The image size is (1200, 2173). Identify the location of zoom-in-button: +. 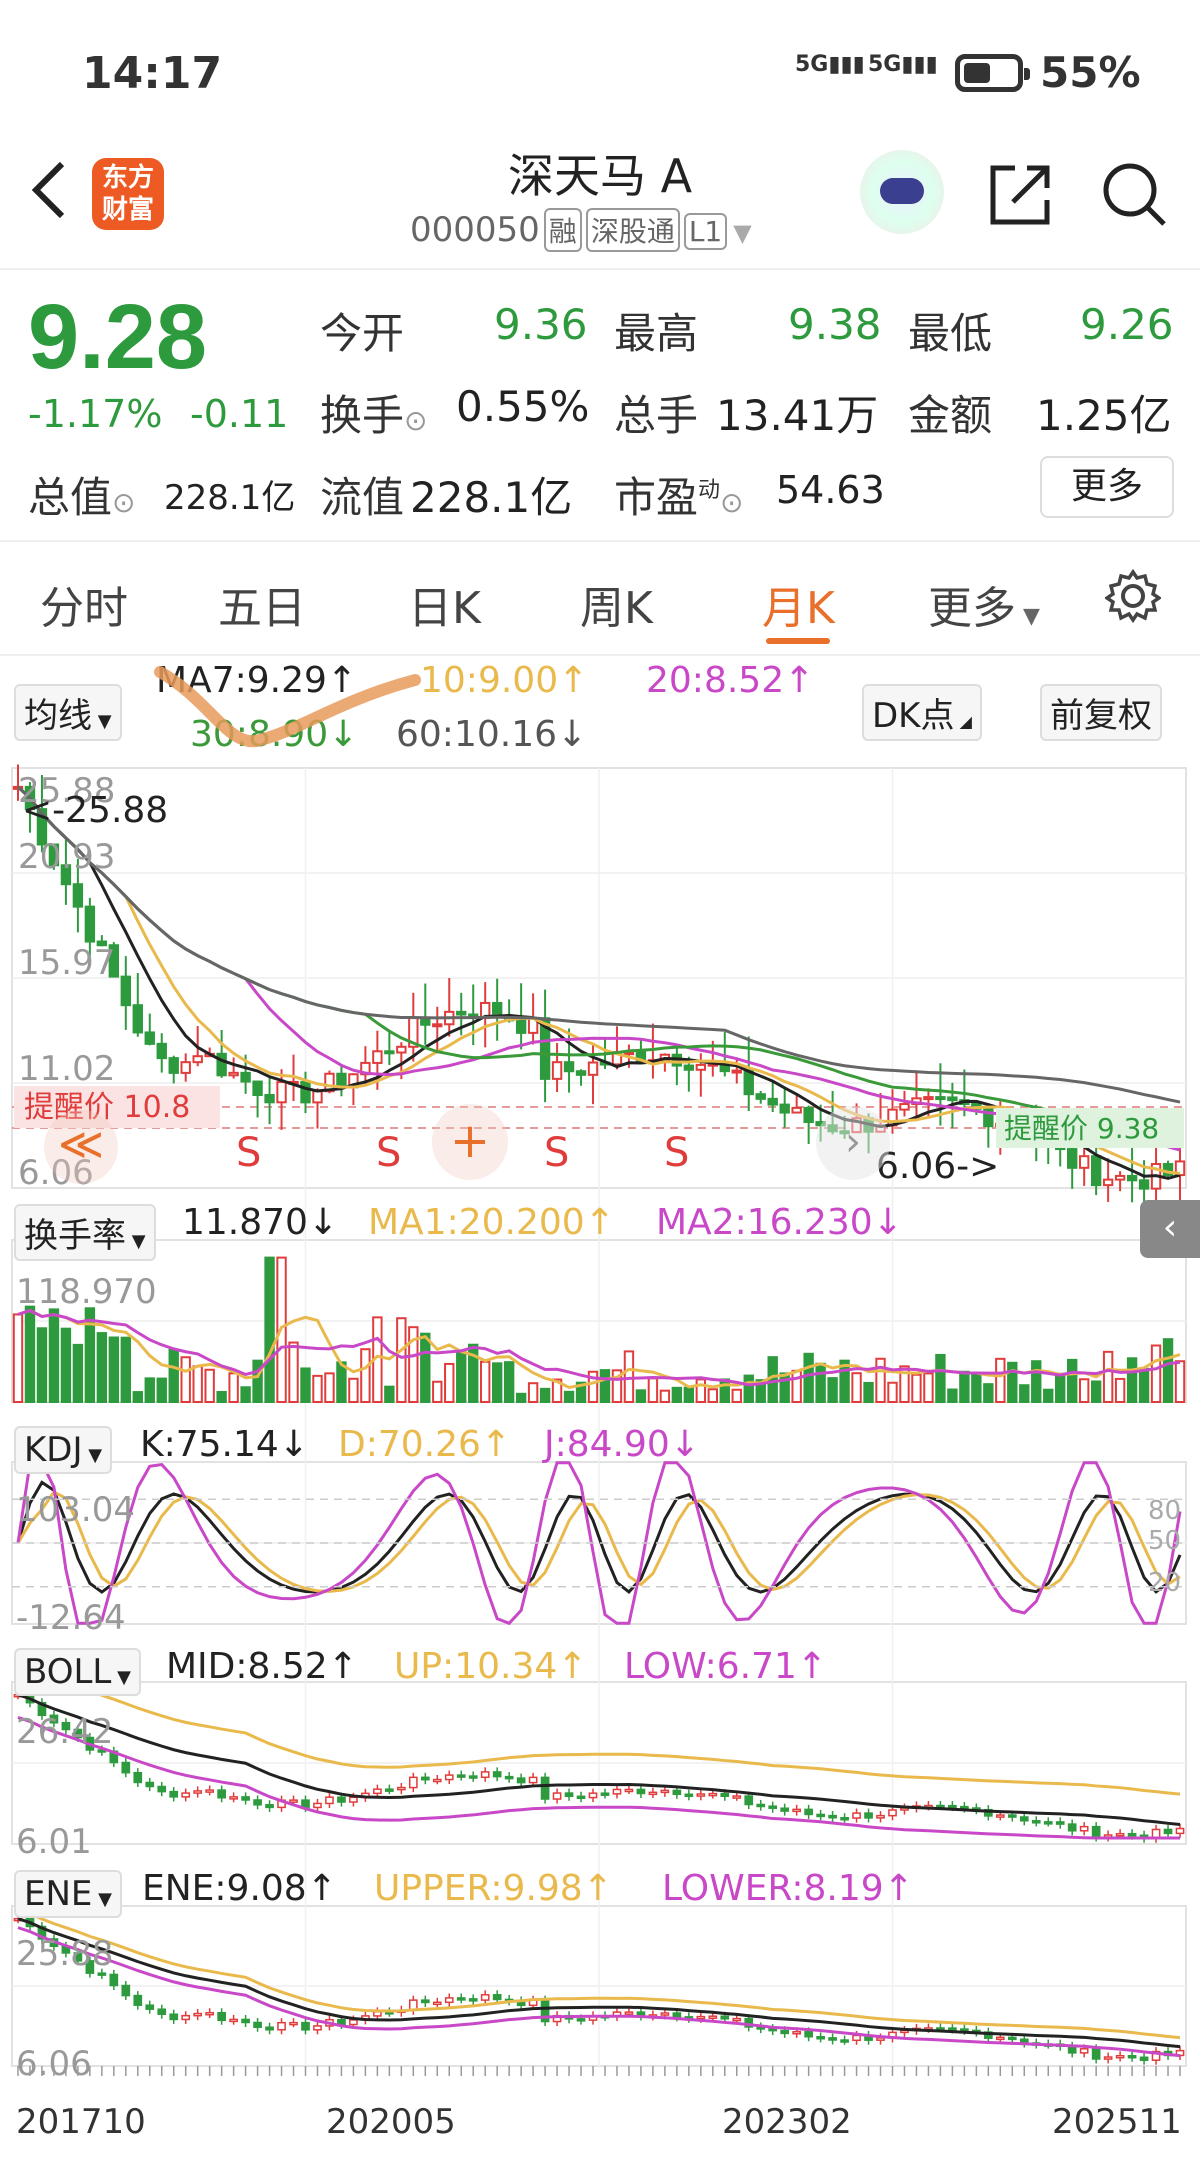
(470, 1142).